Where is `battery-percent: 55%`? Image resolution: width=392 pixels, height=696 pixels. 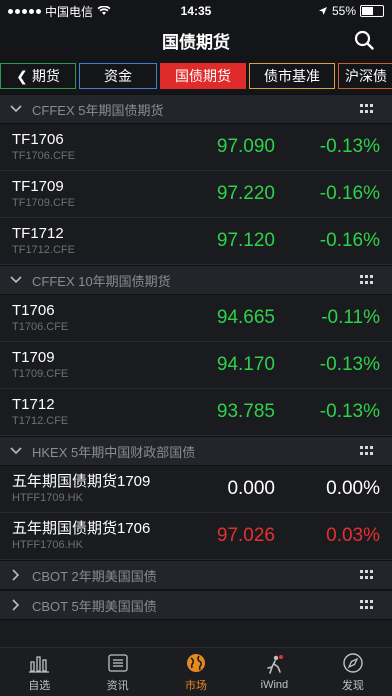
battery-percent: 55% is located at coordinates (343, 11).